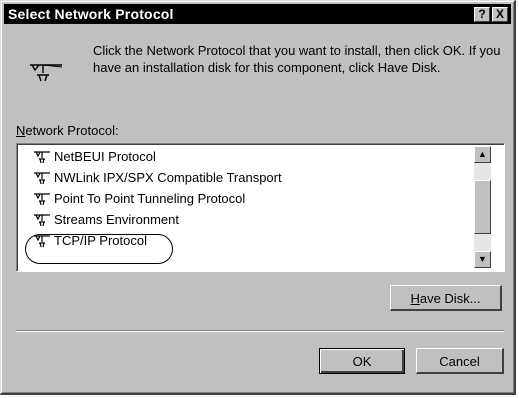 The image size is (519, 398). What do you see at coordinates (168, 177) in the screenshot?
I see `list-item-label: NWLink IPX/SPX Compatible Transport` at bounding box center [168, 177].